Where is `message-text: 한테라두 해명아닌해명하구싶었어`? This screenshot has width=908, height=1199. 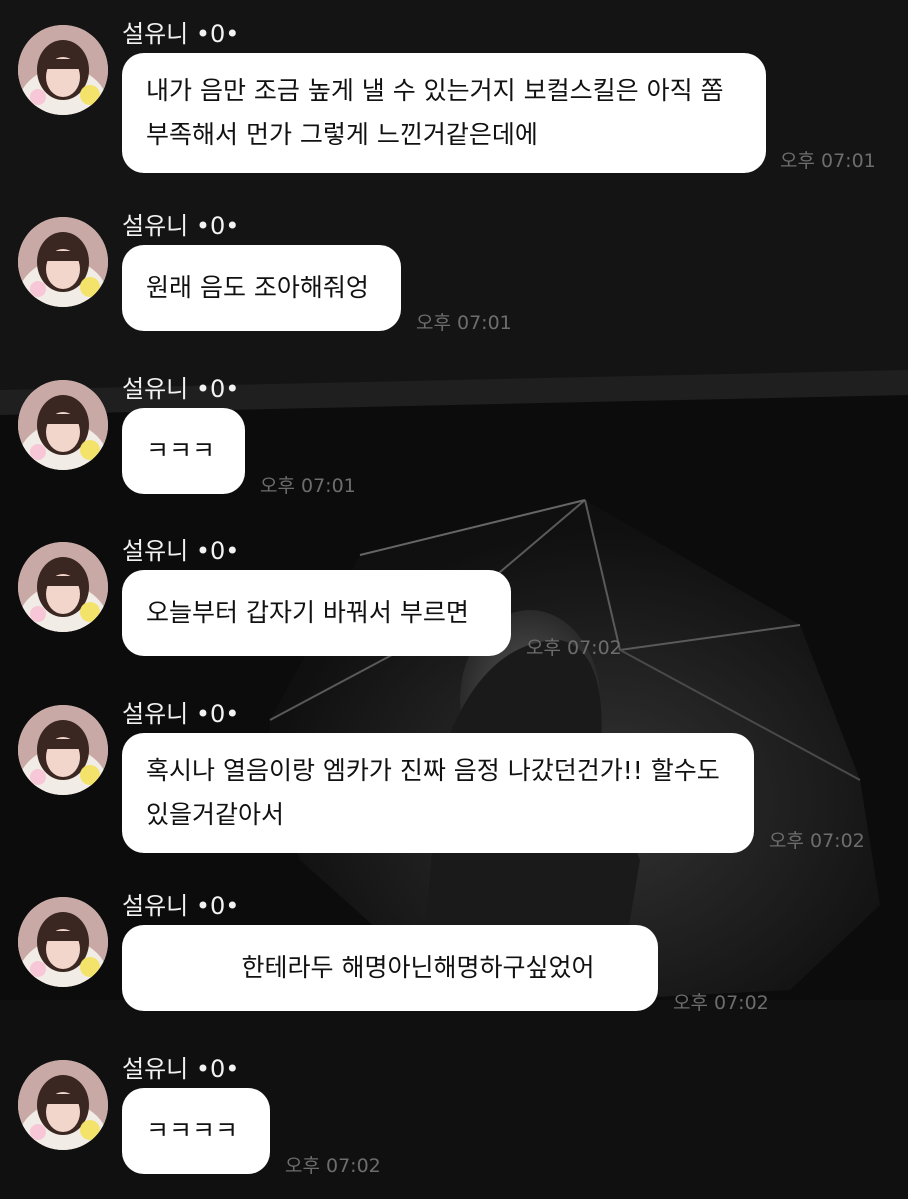 message-text: 한테라두 해명아닌해명하구싶었어 is located at coordinates (418, 967).